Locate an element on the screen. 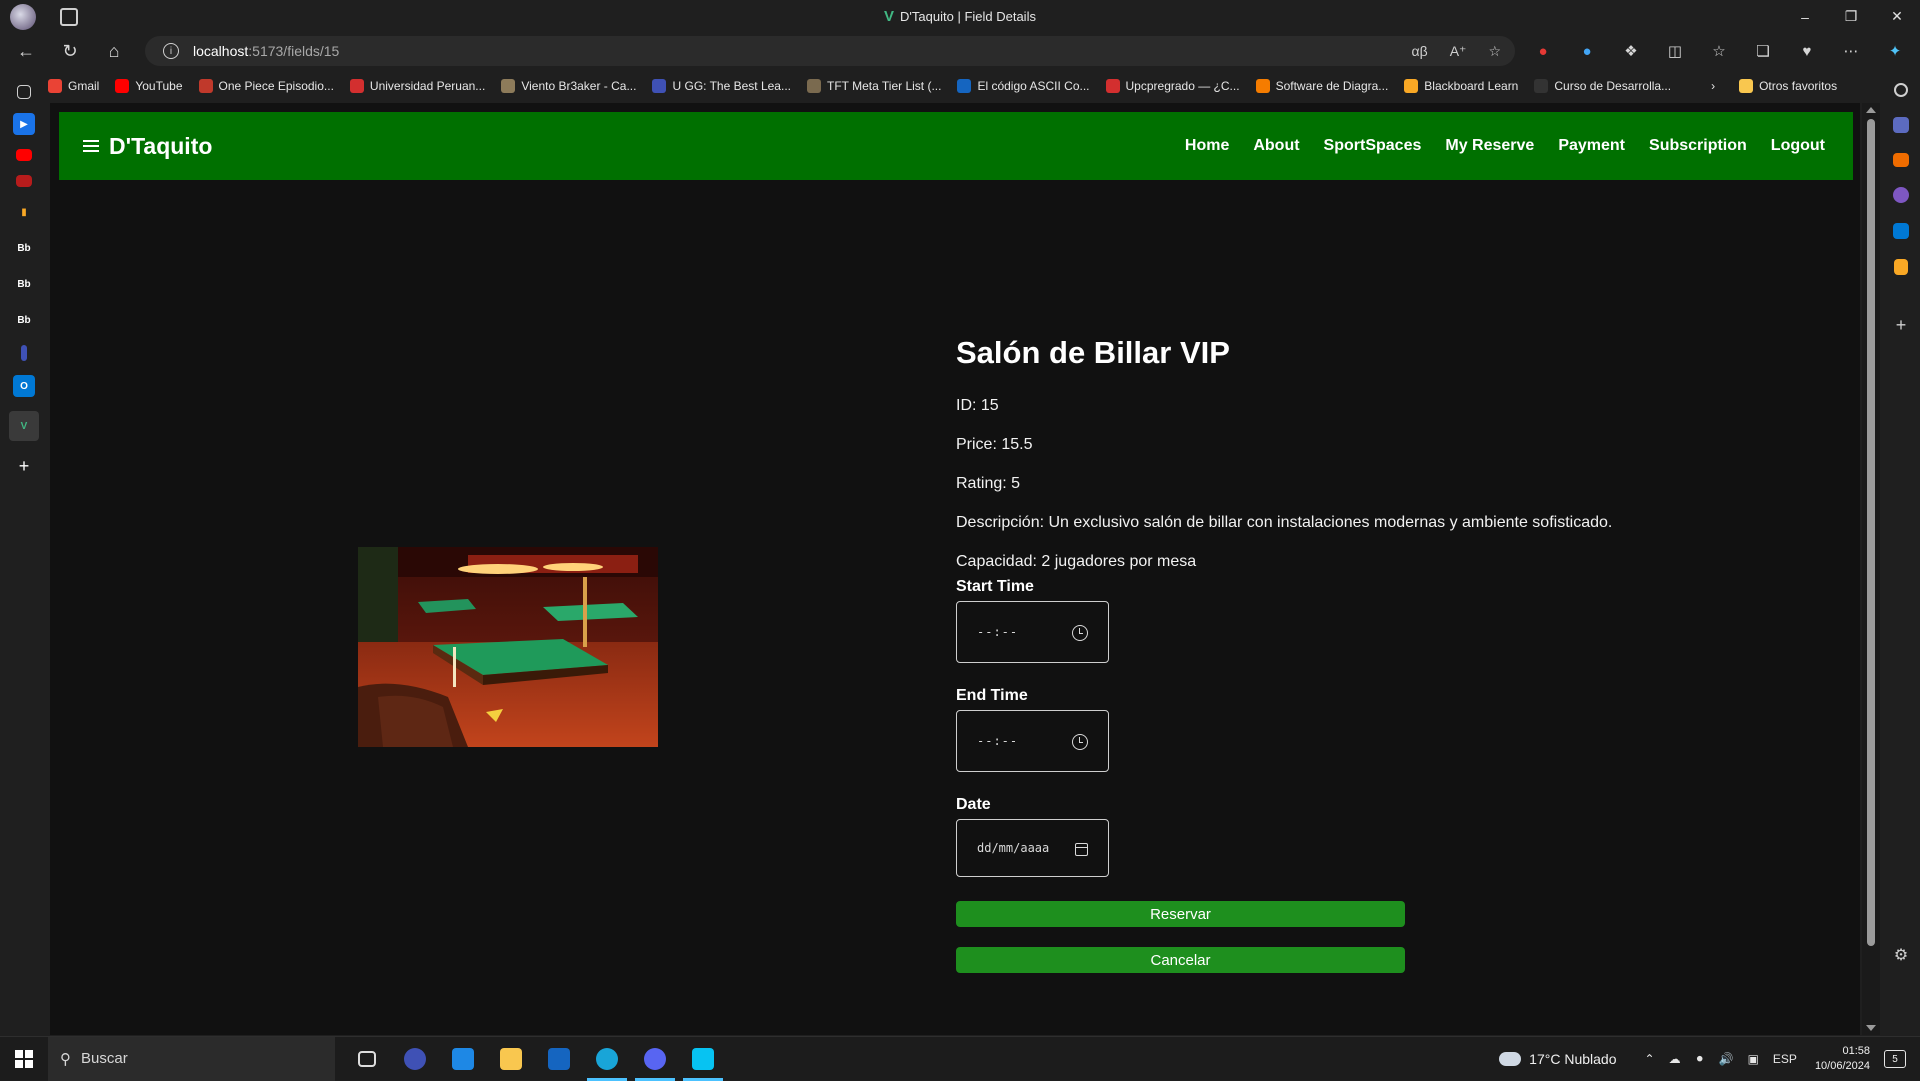  nav-sportspaces: SportSpaces is located at coordinates (1373, 146).